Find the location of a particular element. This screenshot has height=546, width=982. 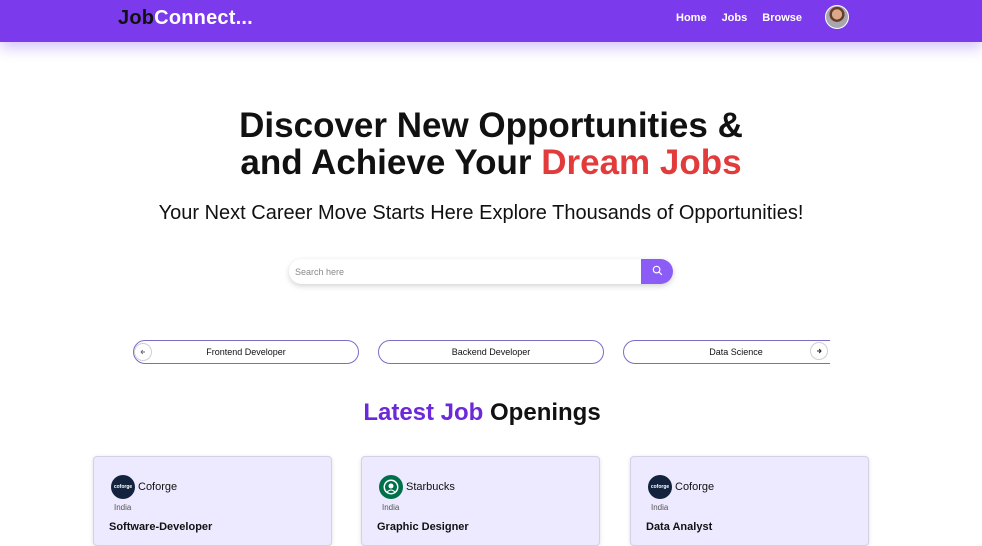

category-data-science: Data Science is located at coordinates (726, 352).